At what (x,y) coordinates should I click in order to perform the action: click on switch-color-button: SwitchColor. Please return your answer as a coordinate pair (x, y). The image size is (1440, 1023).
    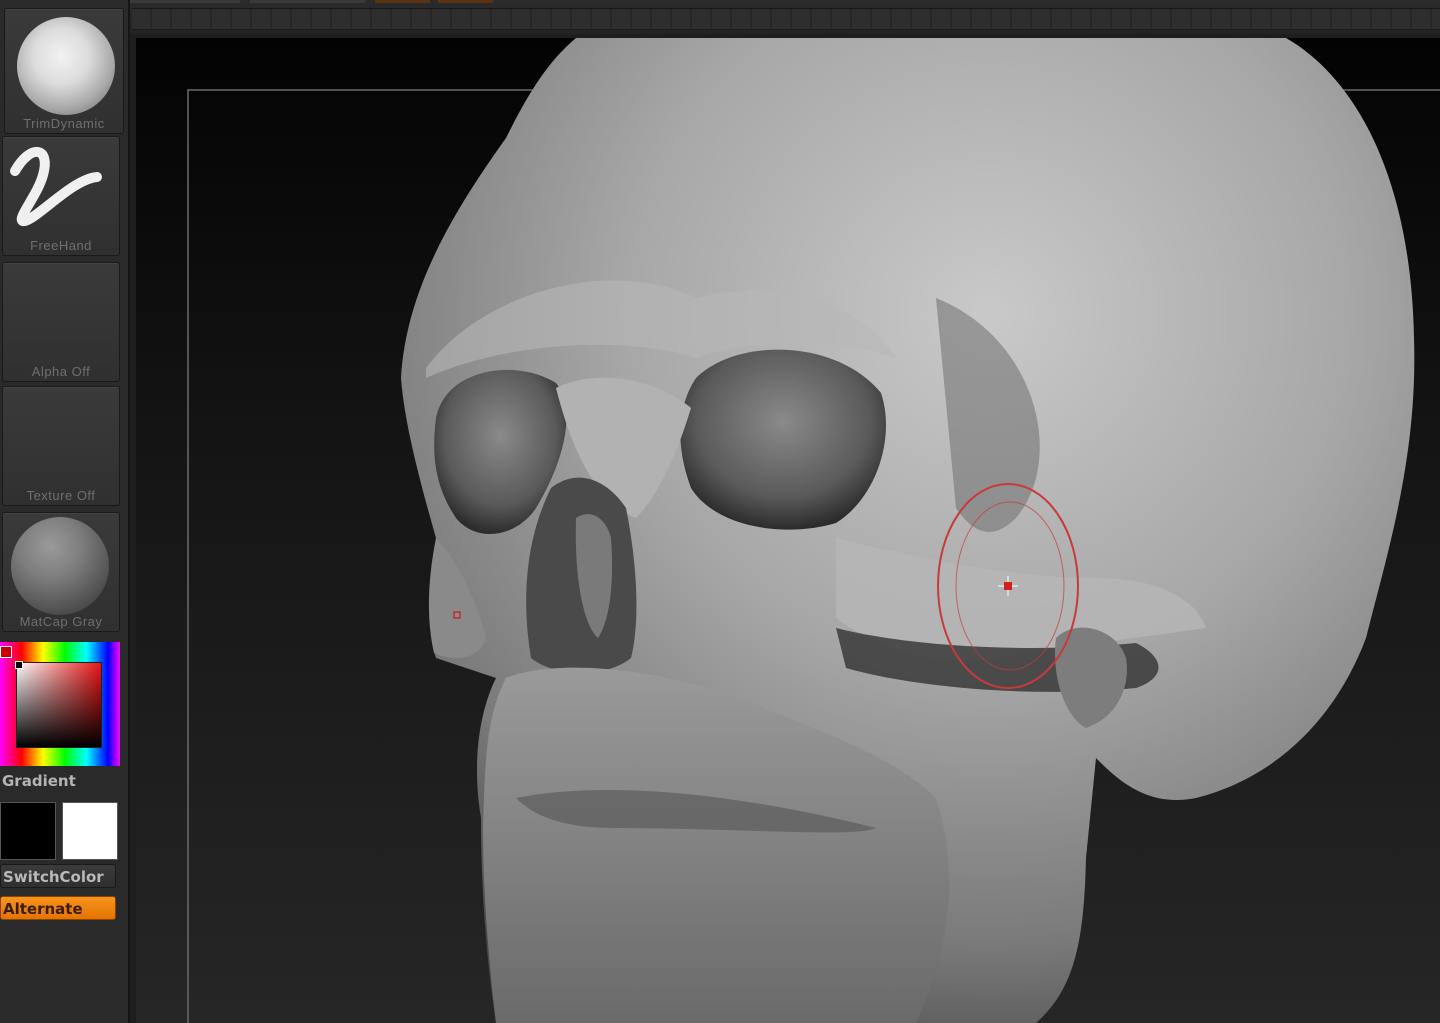
    Looking at the image, I should click on (58, 876).